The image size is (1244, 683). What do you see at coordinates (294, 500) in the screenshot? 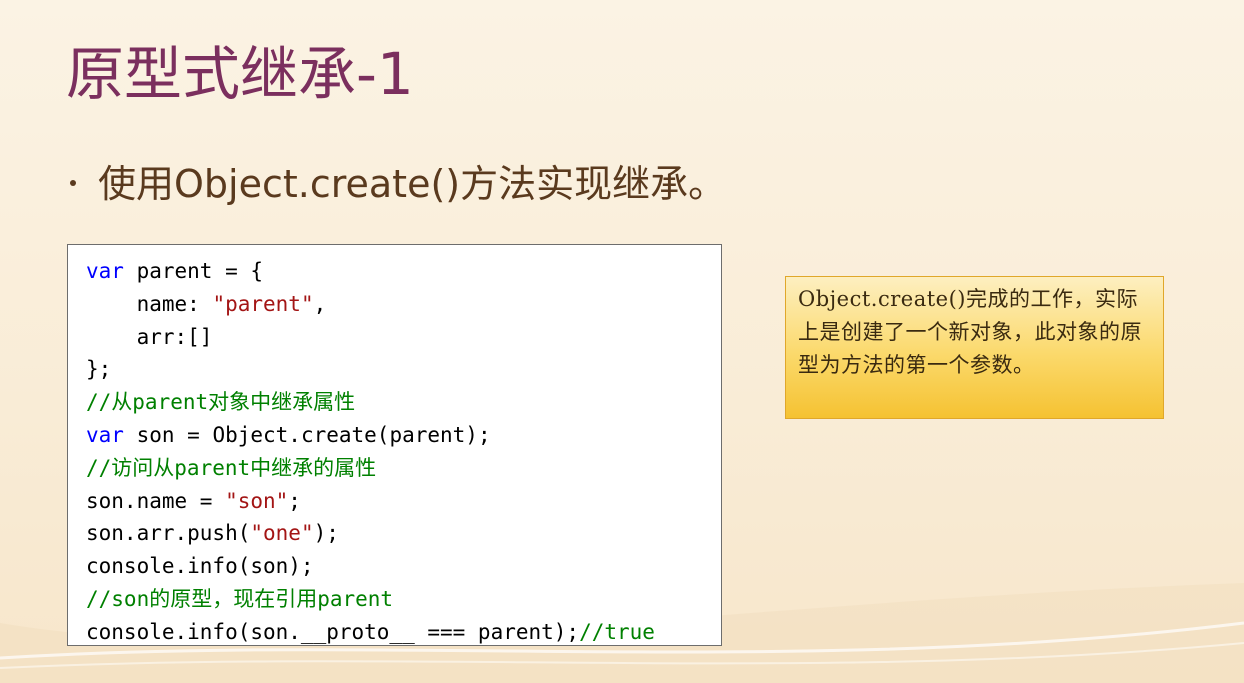
I see `code-text: ;` at bounding box center [294, 500].